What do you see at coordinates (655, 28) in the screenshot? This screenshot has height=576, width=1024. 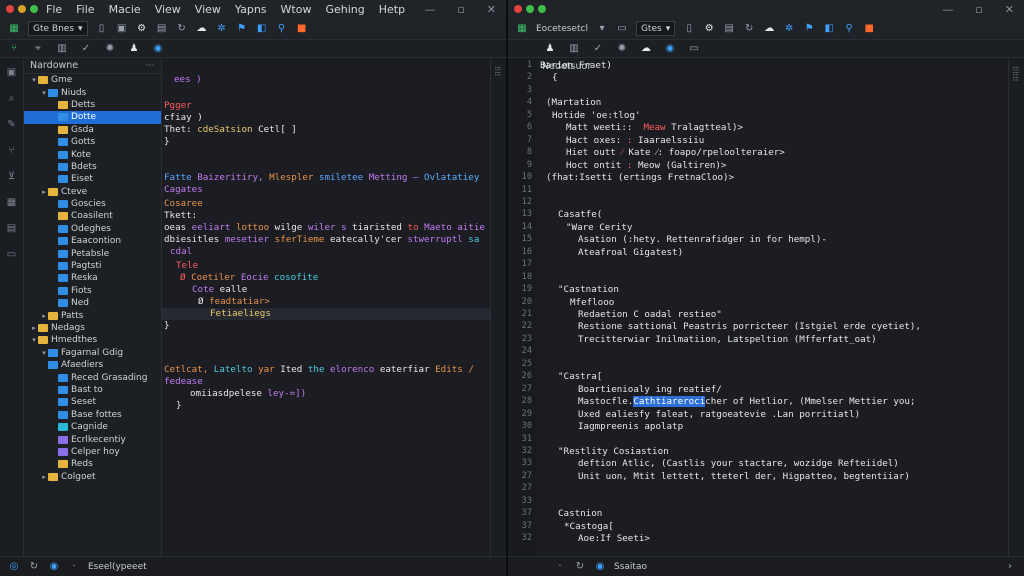 I see `target-combo-right: Gtes ▾` at bounding box center [655, 28].